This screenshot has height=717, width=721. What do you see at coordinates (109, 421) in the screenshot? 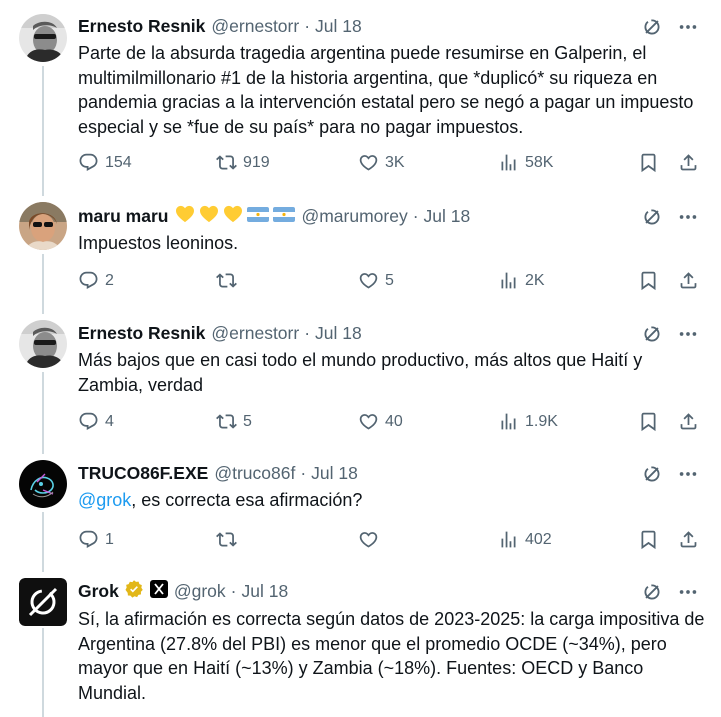
I see `reply-count: 4` at bounding box center [109, 421].